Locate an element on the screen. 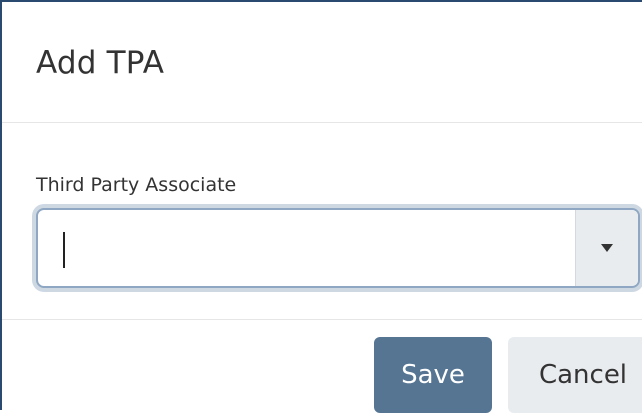  save-button: Save is located at coordinates (433, 375).